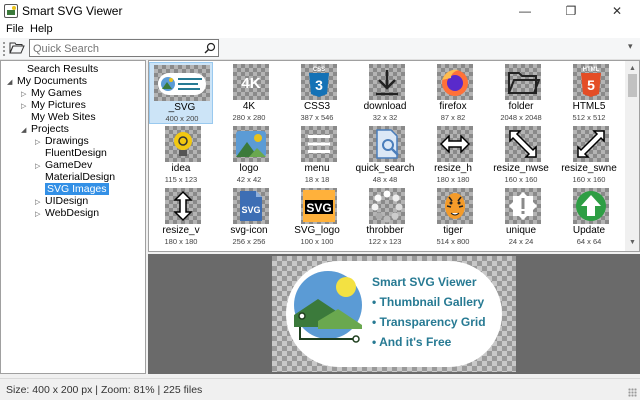 Image resolution: width=640 pixels, height=400 pixels. I want to click on tree-item-webdesign: ▷ WebDesign, so click(67, 213).